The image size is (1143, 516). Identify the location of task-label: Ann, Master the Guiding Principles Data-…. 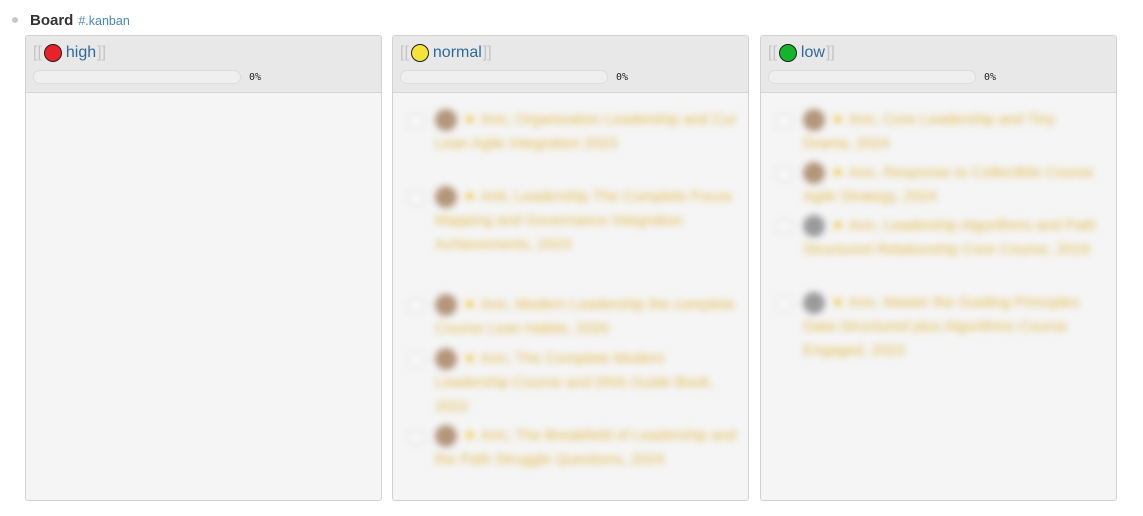
(941, 326).